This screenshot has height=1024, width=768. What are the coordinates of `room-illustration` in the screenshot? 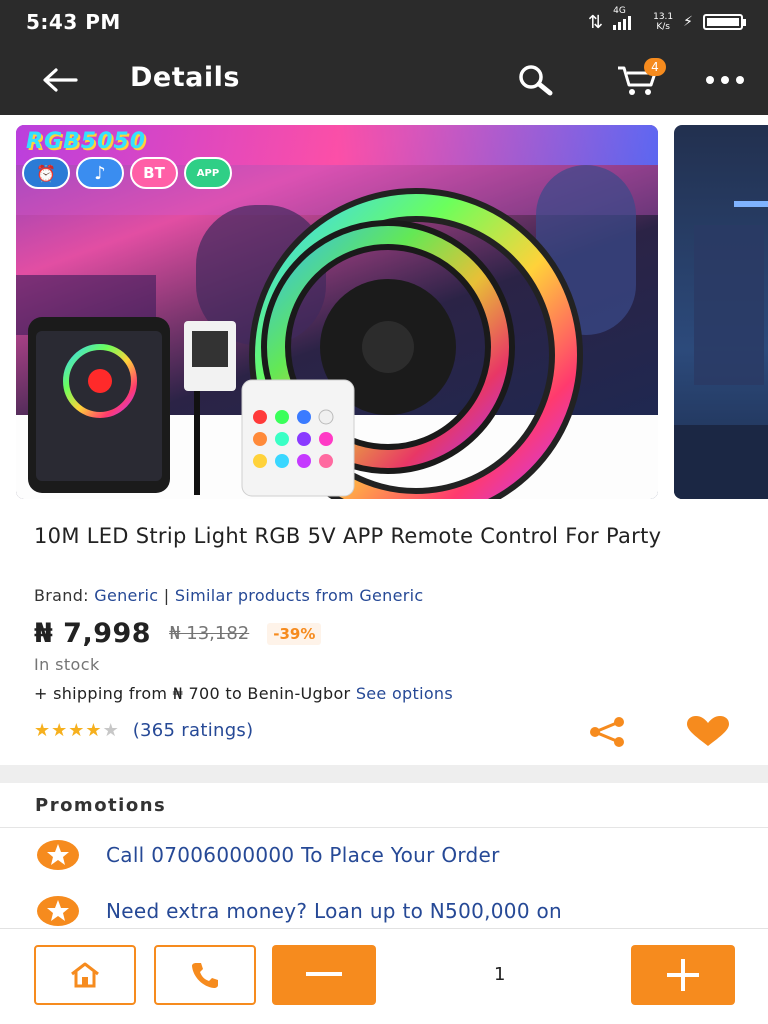 It's located at (721, 350).